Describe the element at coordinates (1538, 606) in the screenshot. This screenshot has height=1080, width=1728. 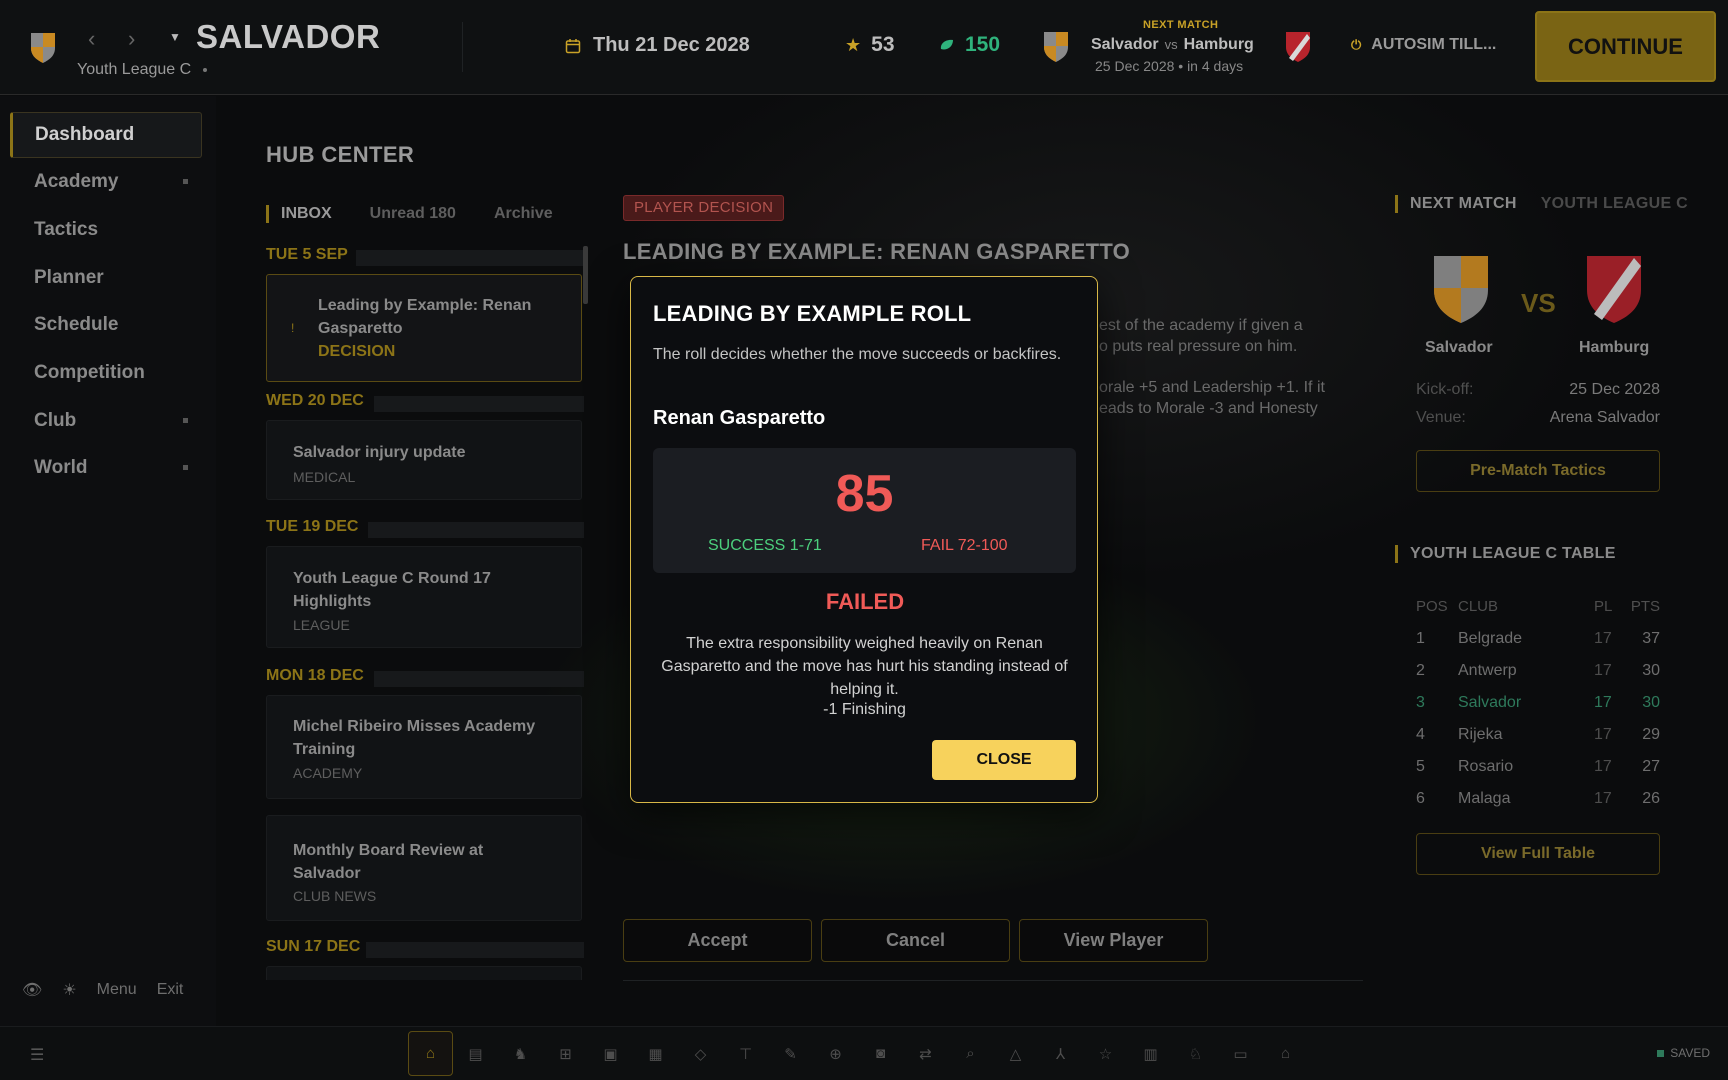
I see `table-header-row: POS CLUB PL PTS` at that location.